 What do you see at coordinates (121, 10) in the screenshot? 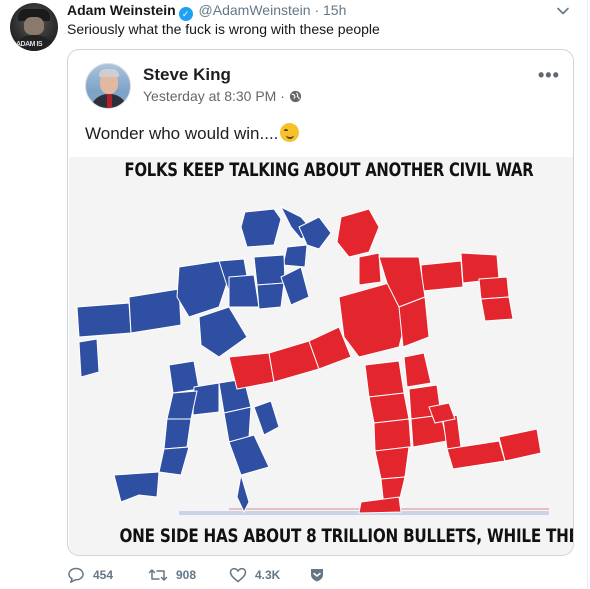
I see `author-name: Adam Weinstein` at bounding box center [121, 10].